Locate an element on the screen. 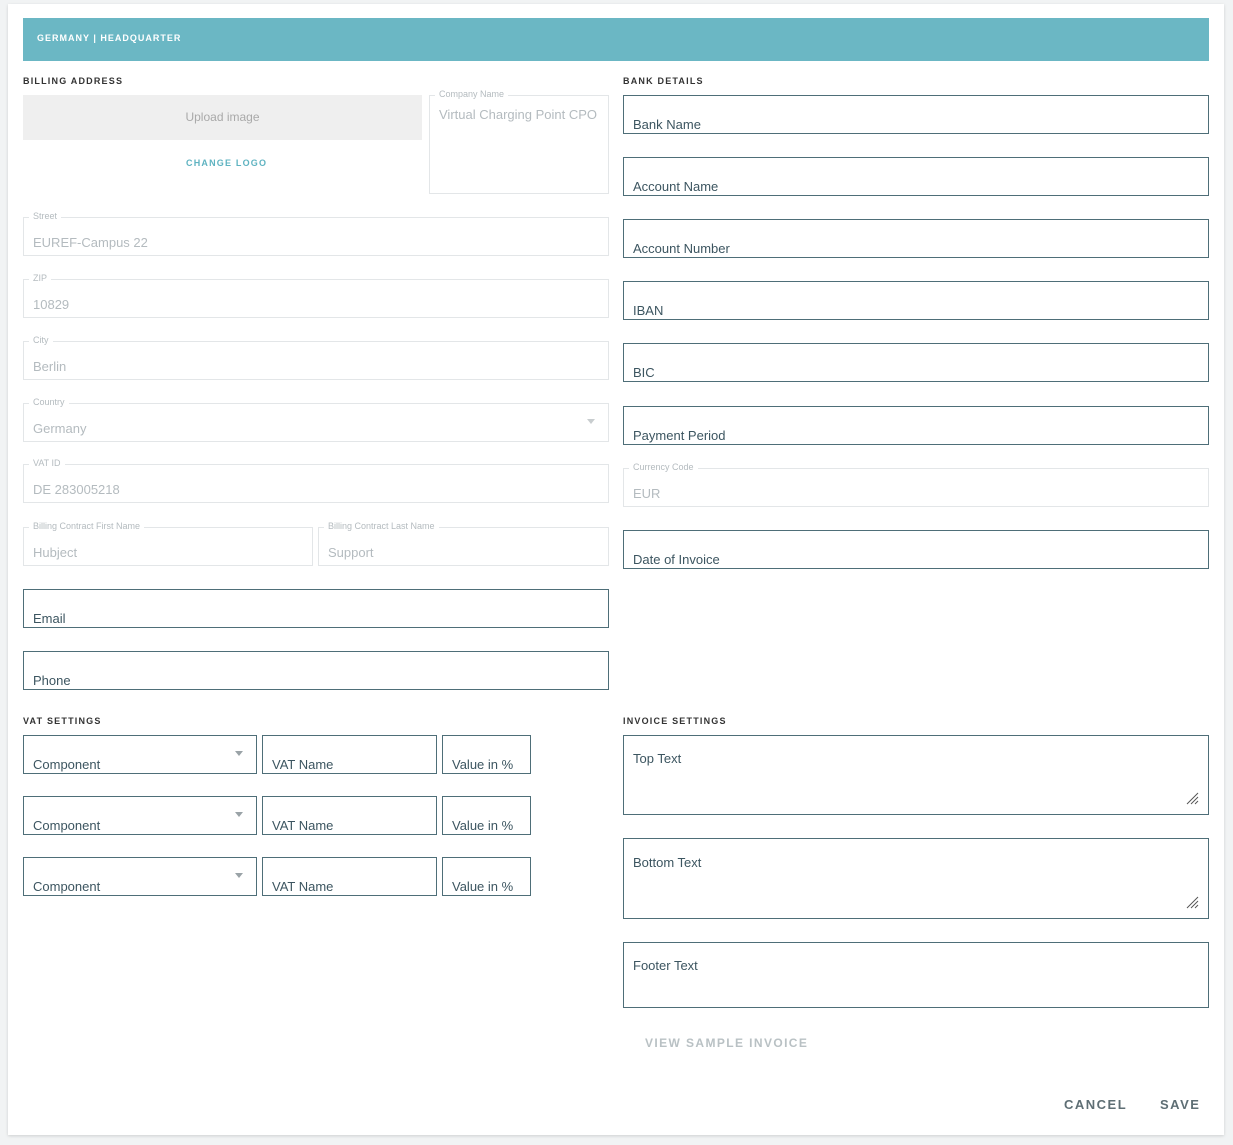 Image resolution: width=1233 pixels, height=1145 pixels. billing-first-name-value: Hubject is located at coordinates (55, 552).